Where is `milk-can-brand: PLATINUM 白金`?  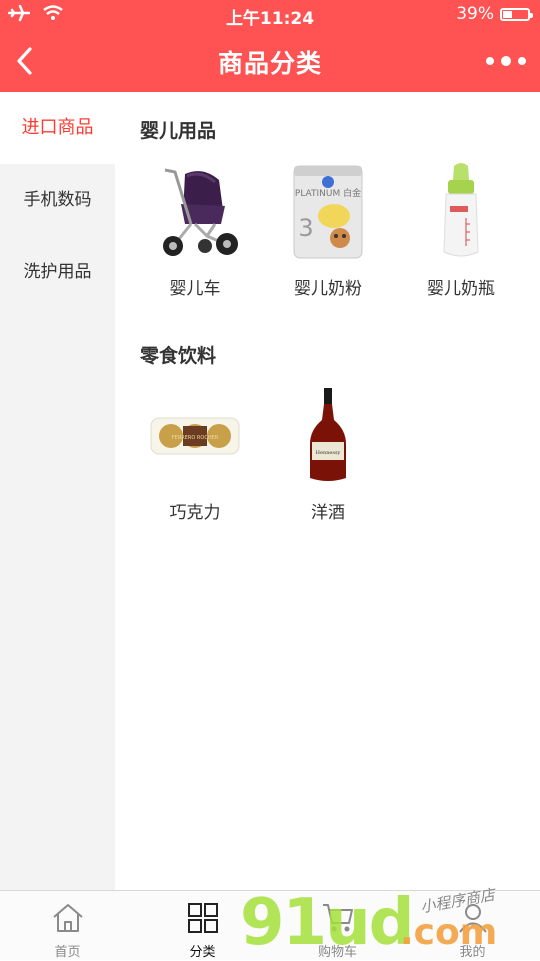 milk-can-brand: PLATINUM 白金 is located at coordinates (328, 193).